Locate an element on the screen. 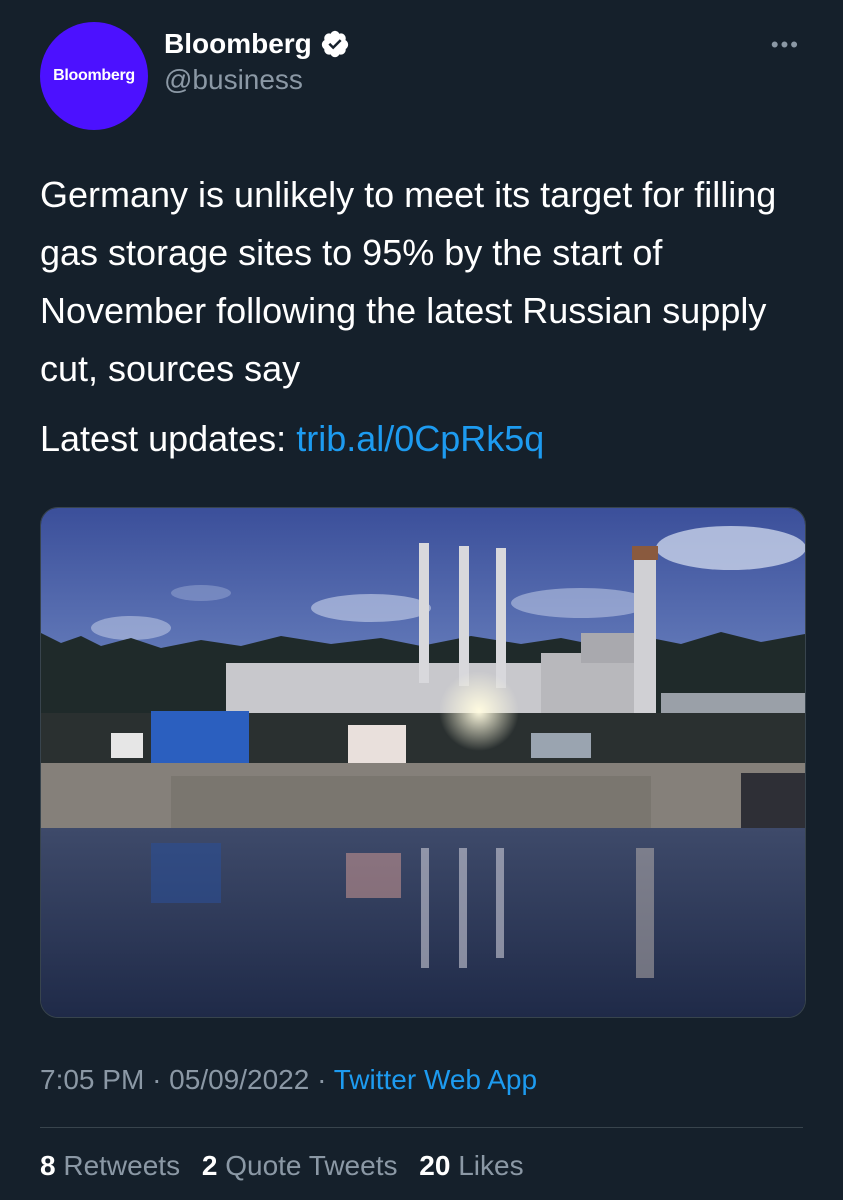 This screenshot has width=843, height=1200. likes-stat: 20 Likes is located at coordinates (471, 1165).